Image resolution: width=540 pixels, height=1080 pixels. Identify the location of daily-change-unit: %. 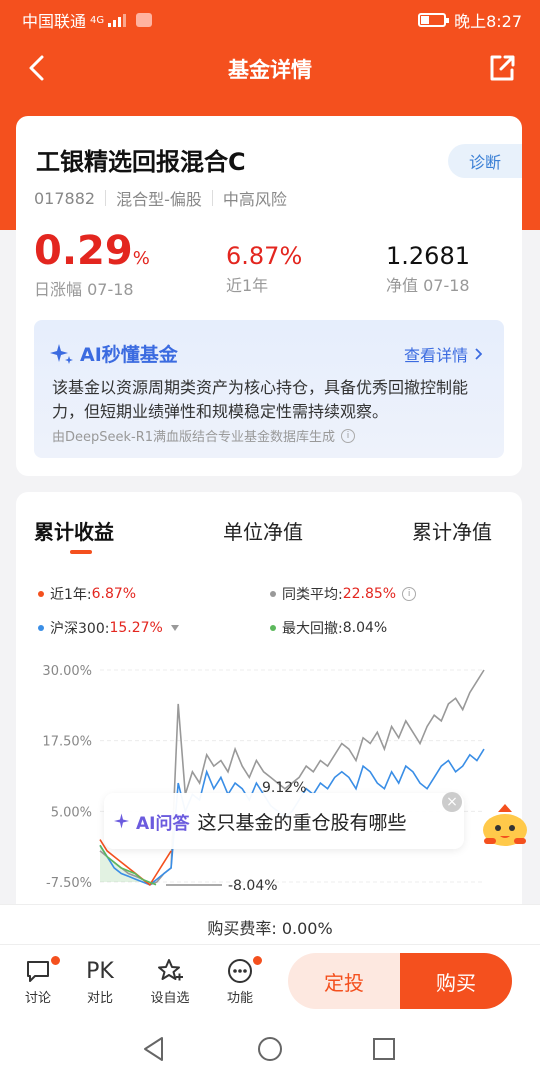
(141, 258).